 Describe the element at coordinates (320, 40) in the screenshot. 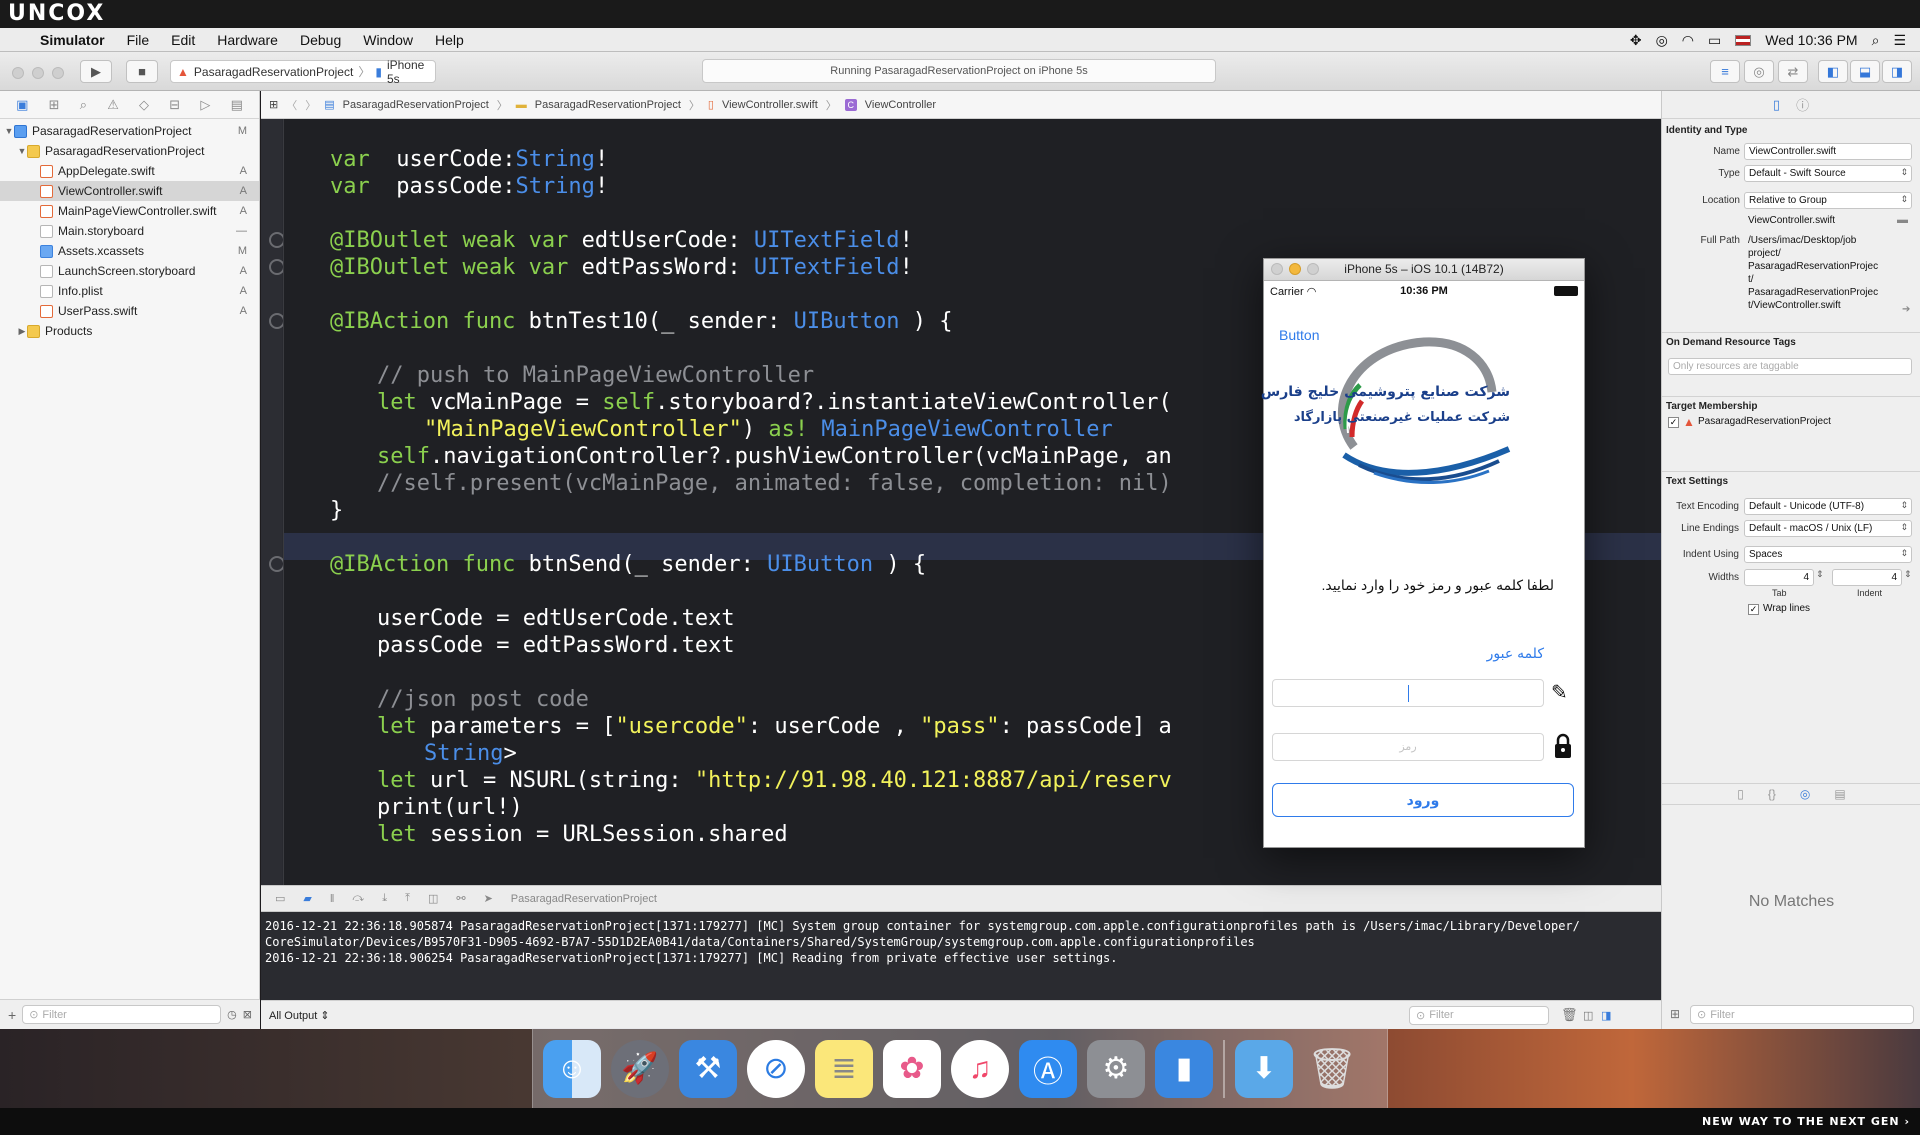

I see `menu-debug: Debug` at that location.